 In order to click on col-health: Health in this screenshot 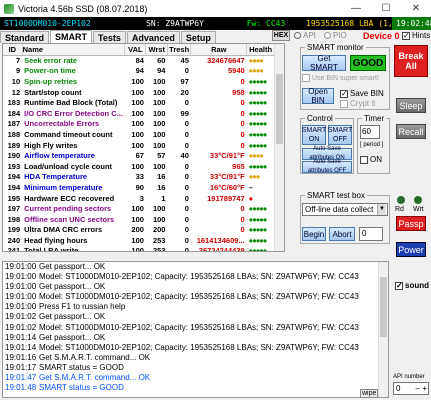, I will do `click(260, 50)`.